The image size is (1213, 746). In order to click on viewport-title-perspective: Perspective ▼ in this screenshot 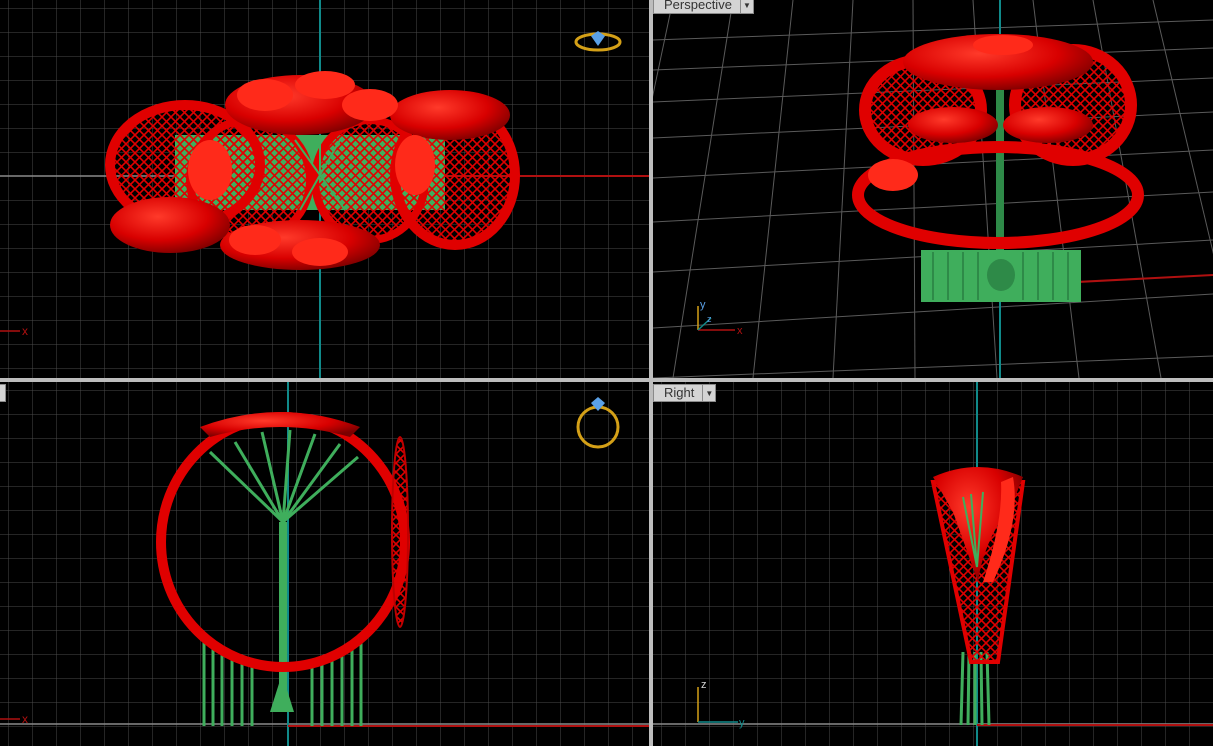, I will do `click(703, 7)`.